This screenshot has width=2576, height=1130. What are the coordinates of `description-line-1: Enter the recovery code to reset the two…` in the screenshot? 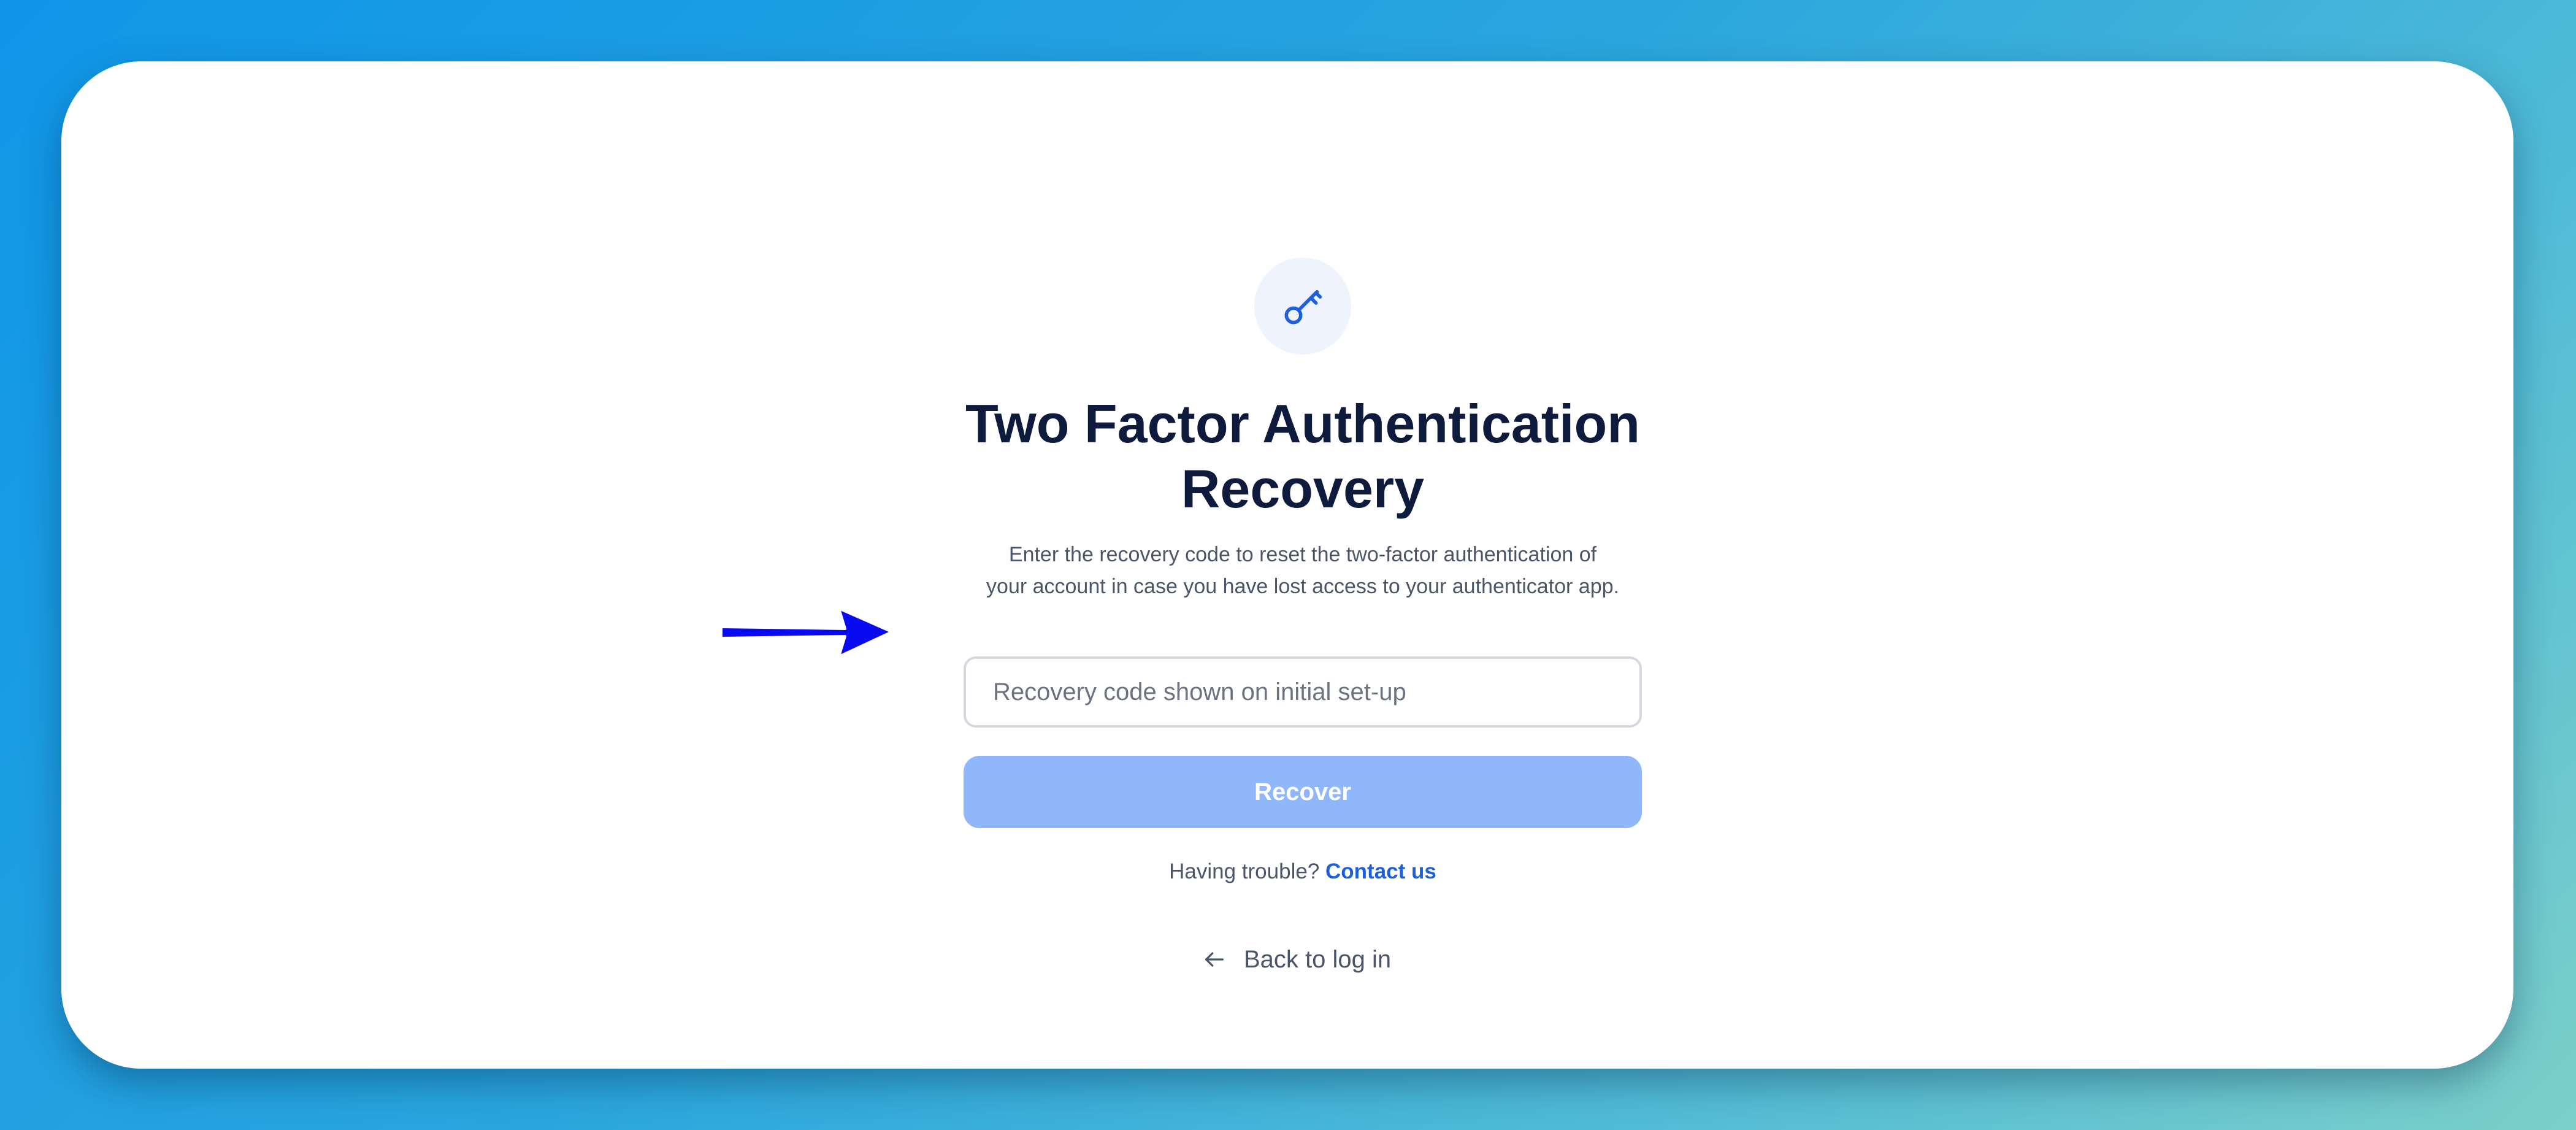 It's located at (1302, 554).